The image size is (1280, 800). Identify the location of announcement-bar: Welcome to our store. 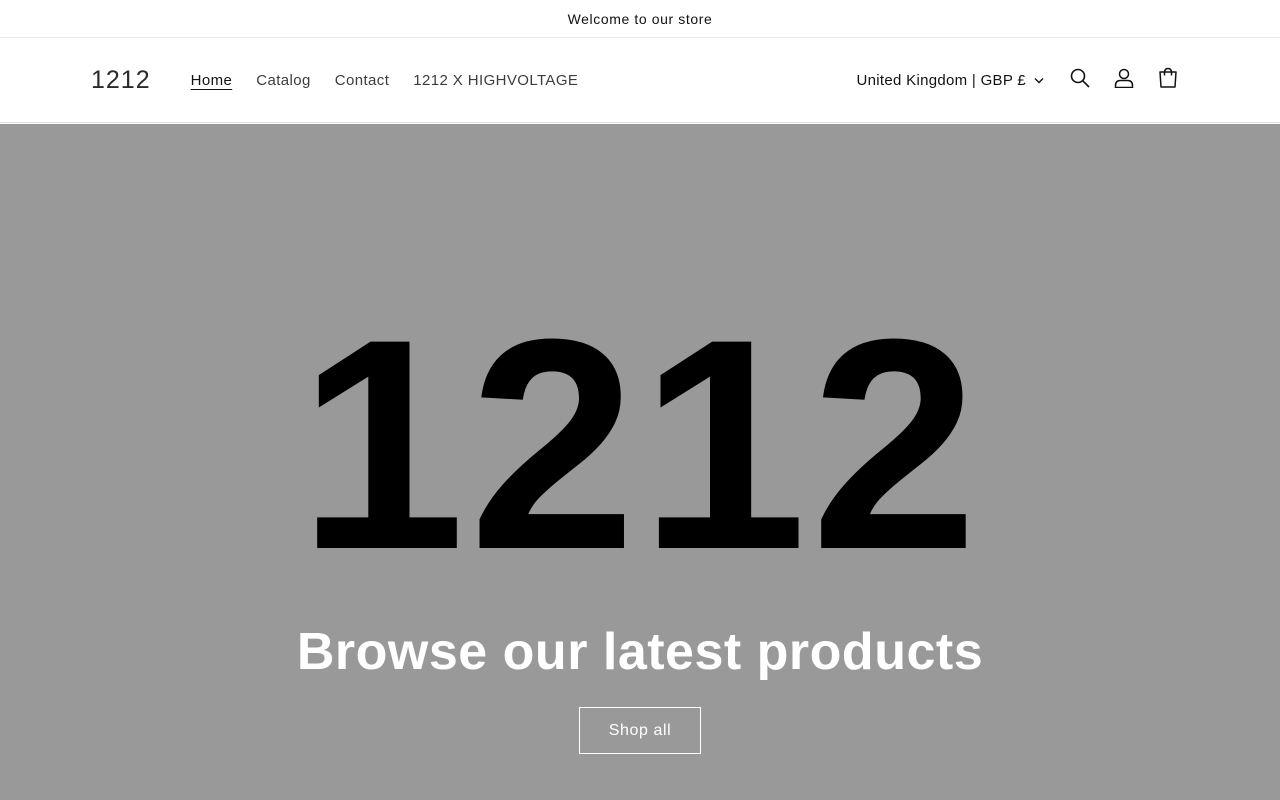
(640, 19).